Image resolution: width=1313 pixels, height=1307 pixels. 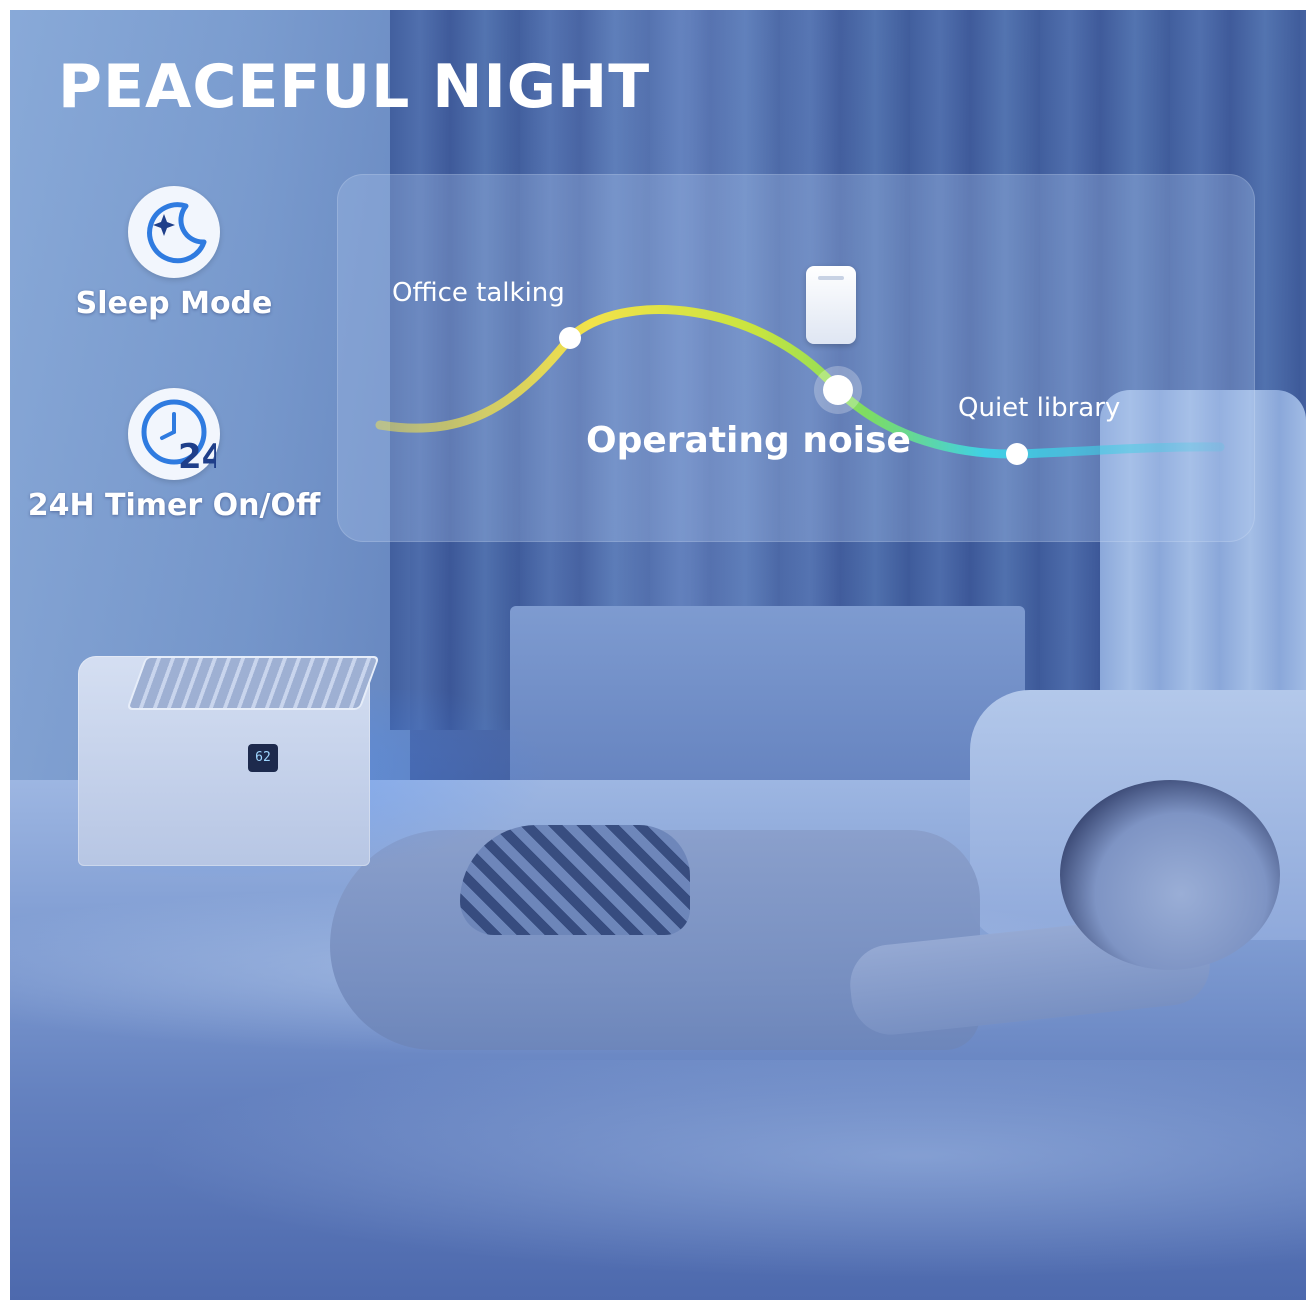 I want to click on office-talking-label: Office talking, so click(x=478, y=293).